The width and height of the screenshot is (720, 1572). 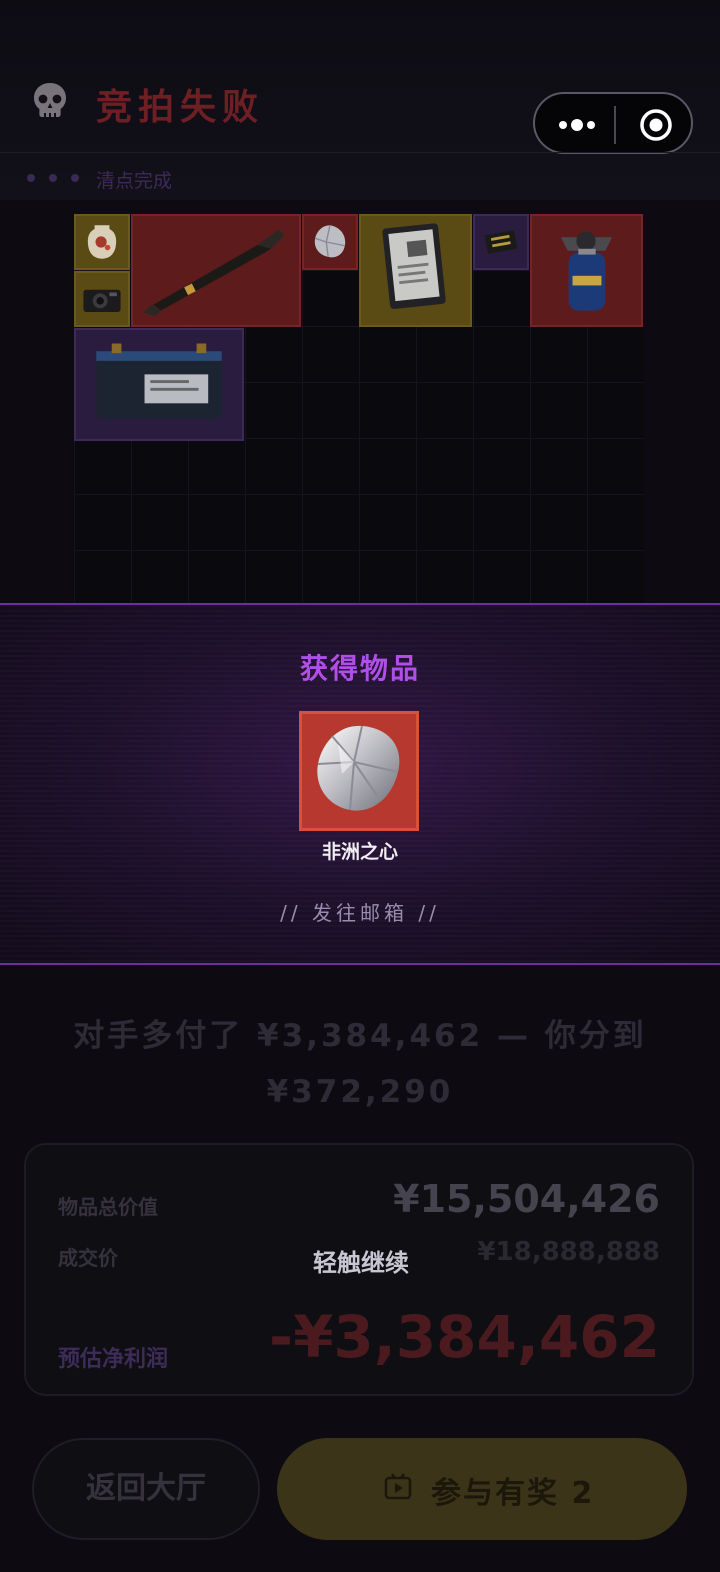 I want to click on share-message-line2: ¥372,290, so click(x=360, y=1092).